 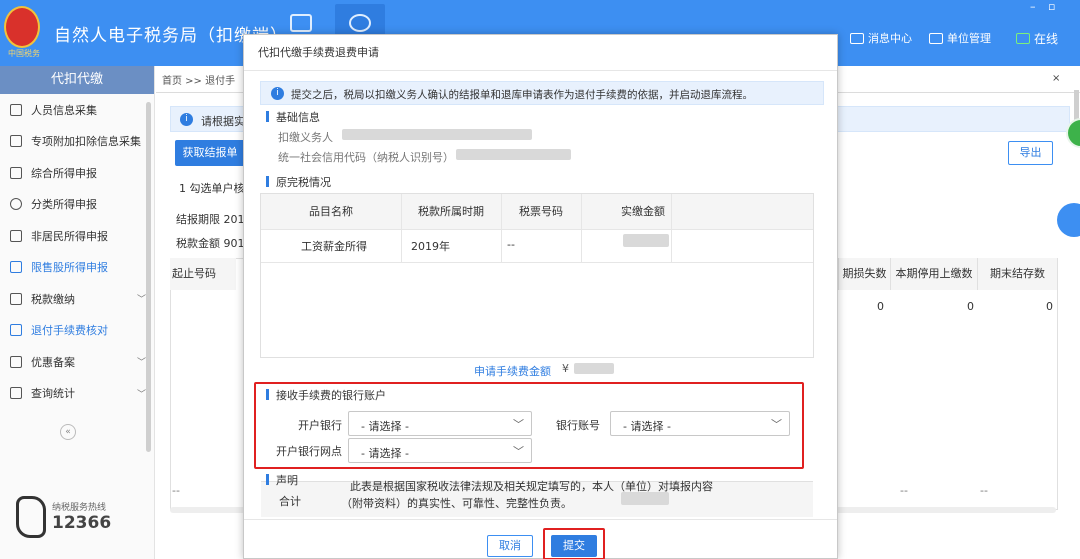 I want to click on emblem-text: 中国税务, so click(x=24, y=53).